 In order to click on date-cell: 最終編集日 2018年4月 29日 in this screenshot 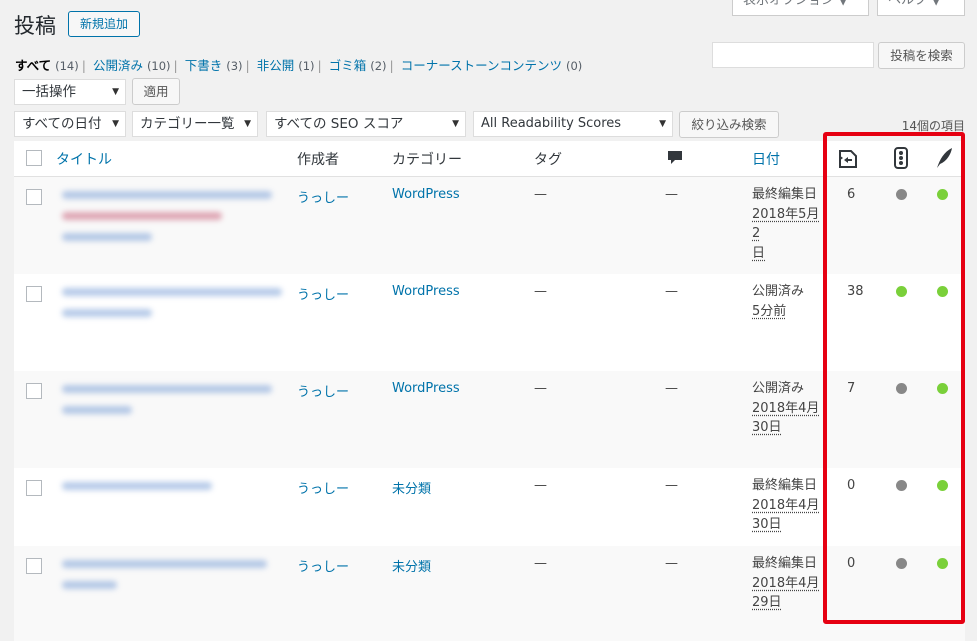, I will do `click(788, 583)`.